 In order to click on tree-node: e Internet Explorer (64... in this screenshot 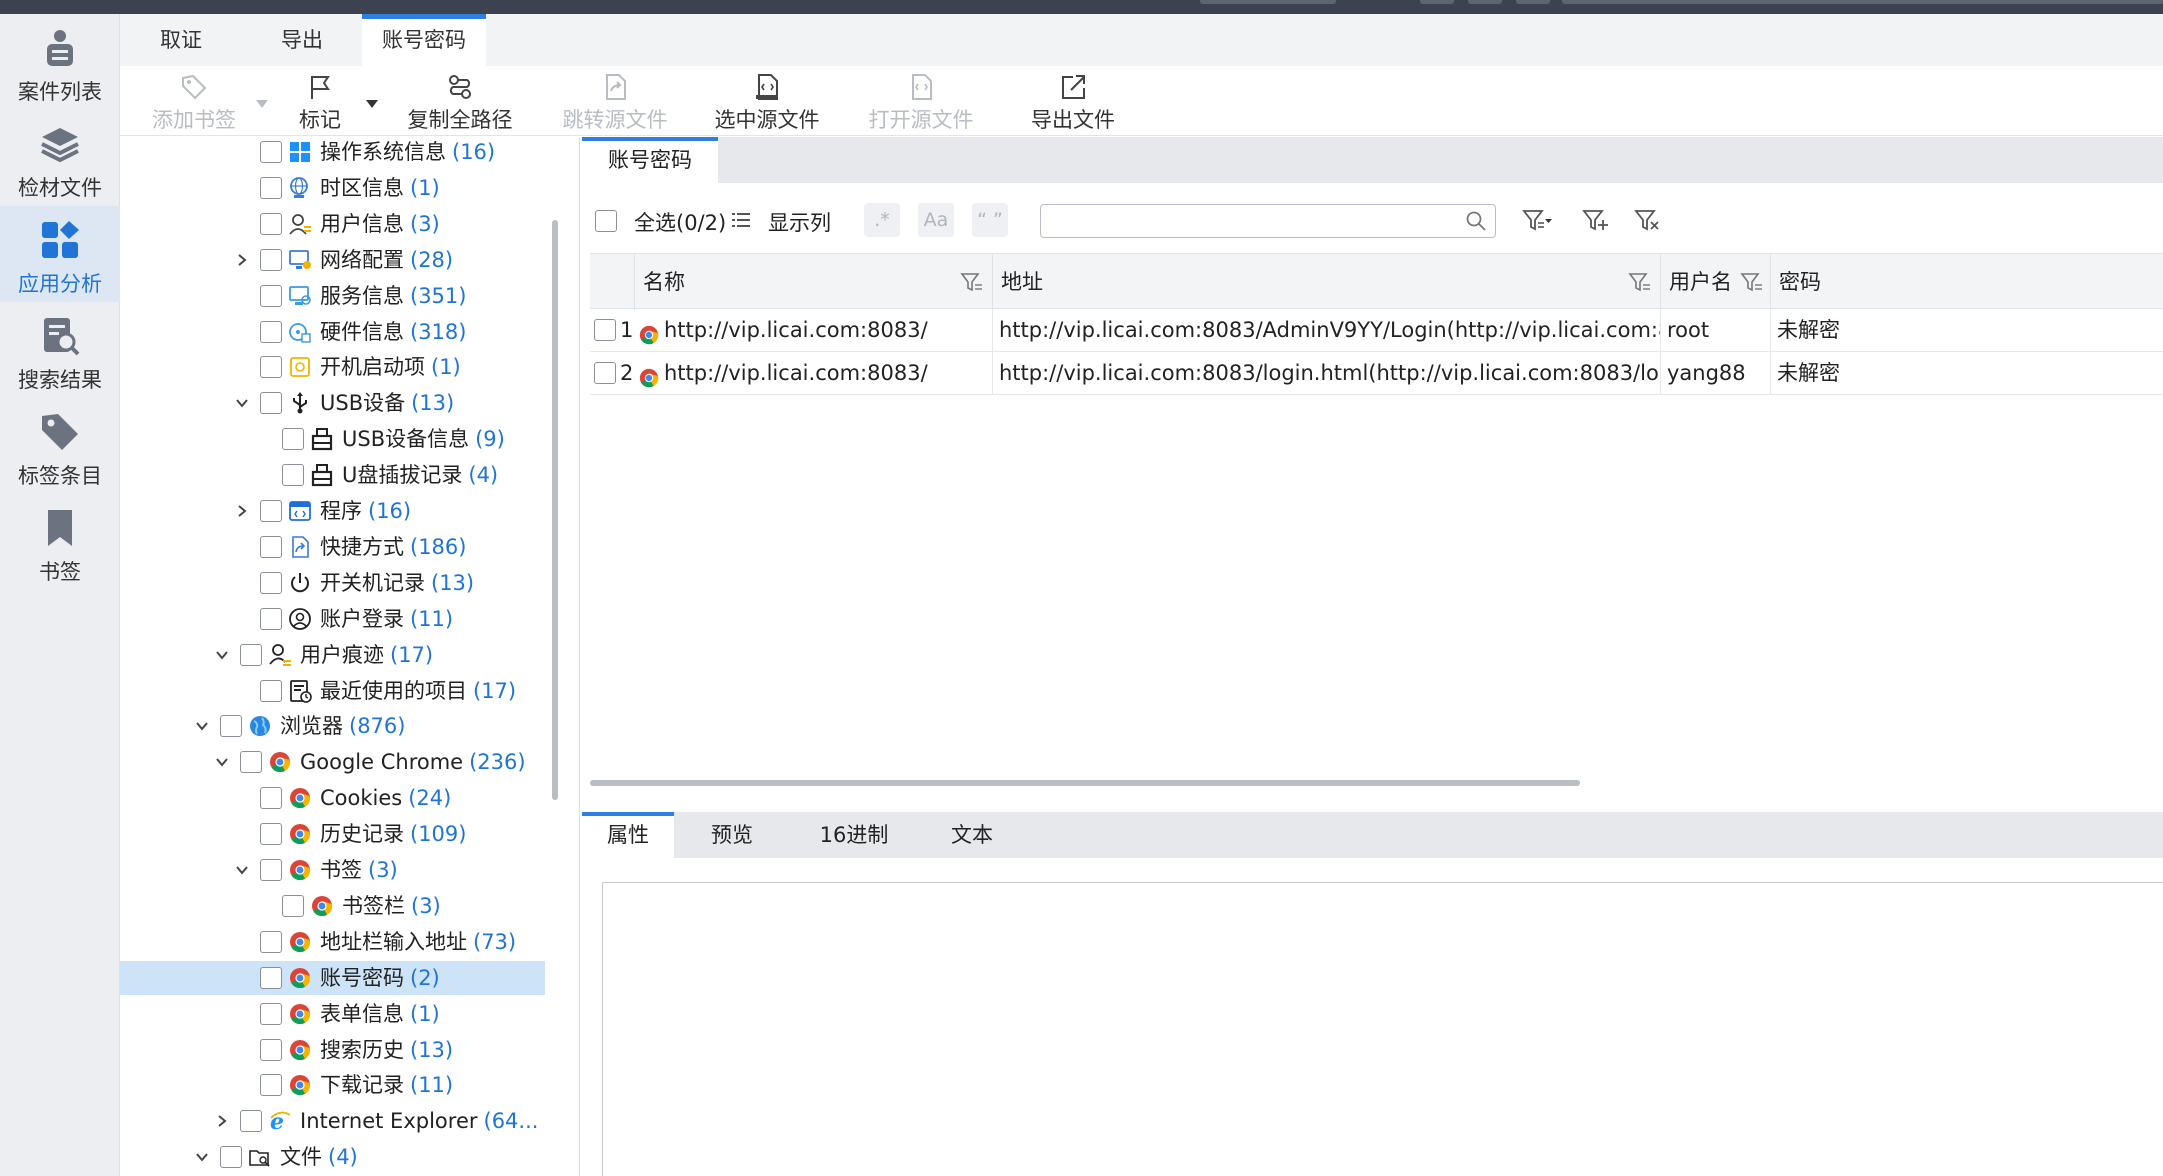, I will do `click(349, 1121)`.